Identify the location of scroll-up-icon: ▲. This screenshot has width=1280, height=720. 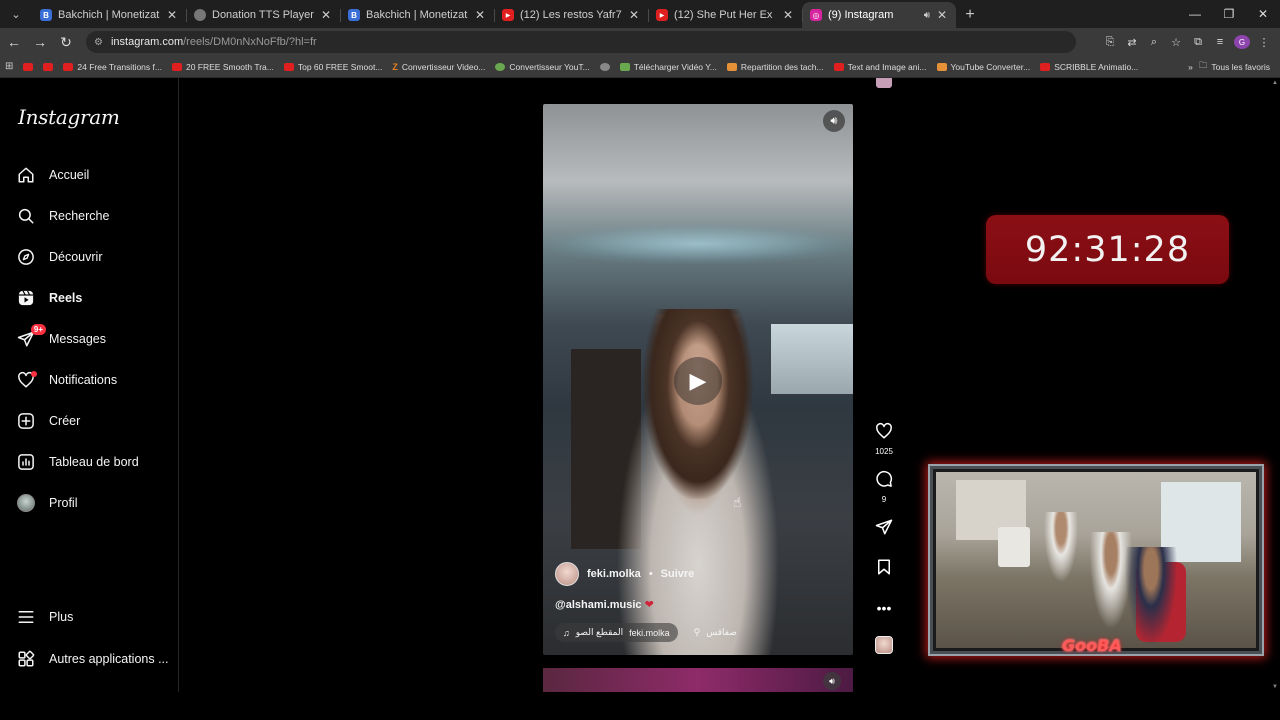
(1275, 83).